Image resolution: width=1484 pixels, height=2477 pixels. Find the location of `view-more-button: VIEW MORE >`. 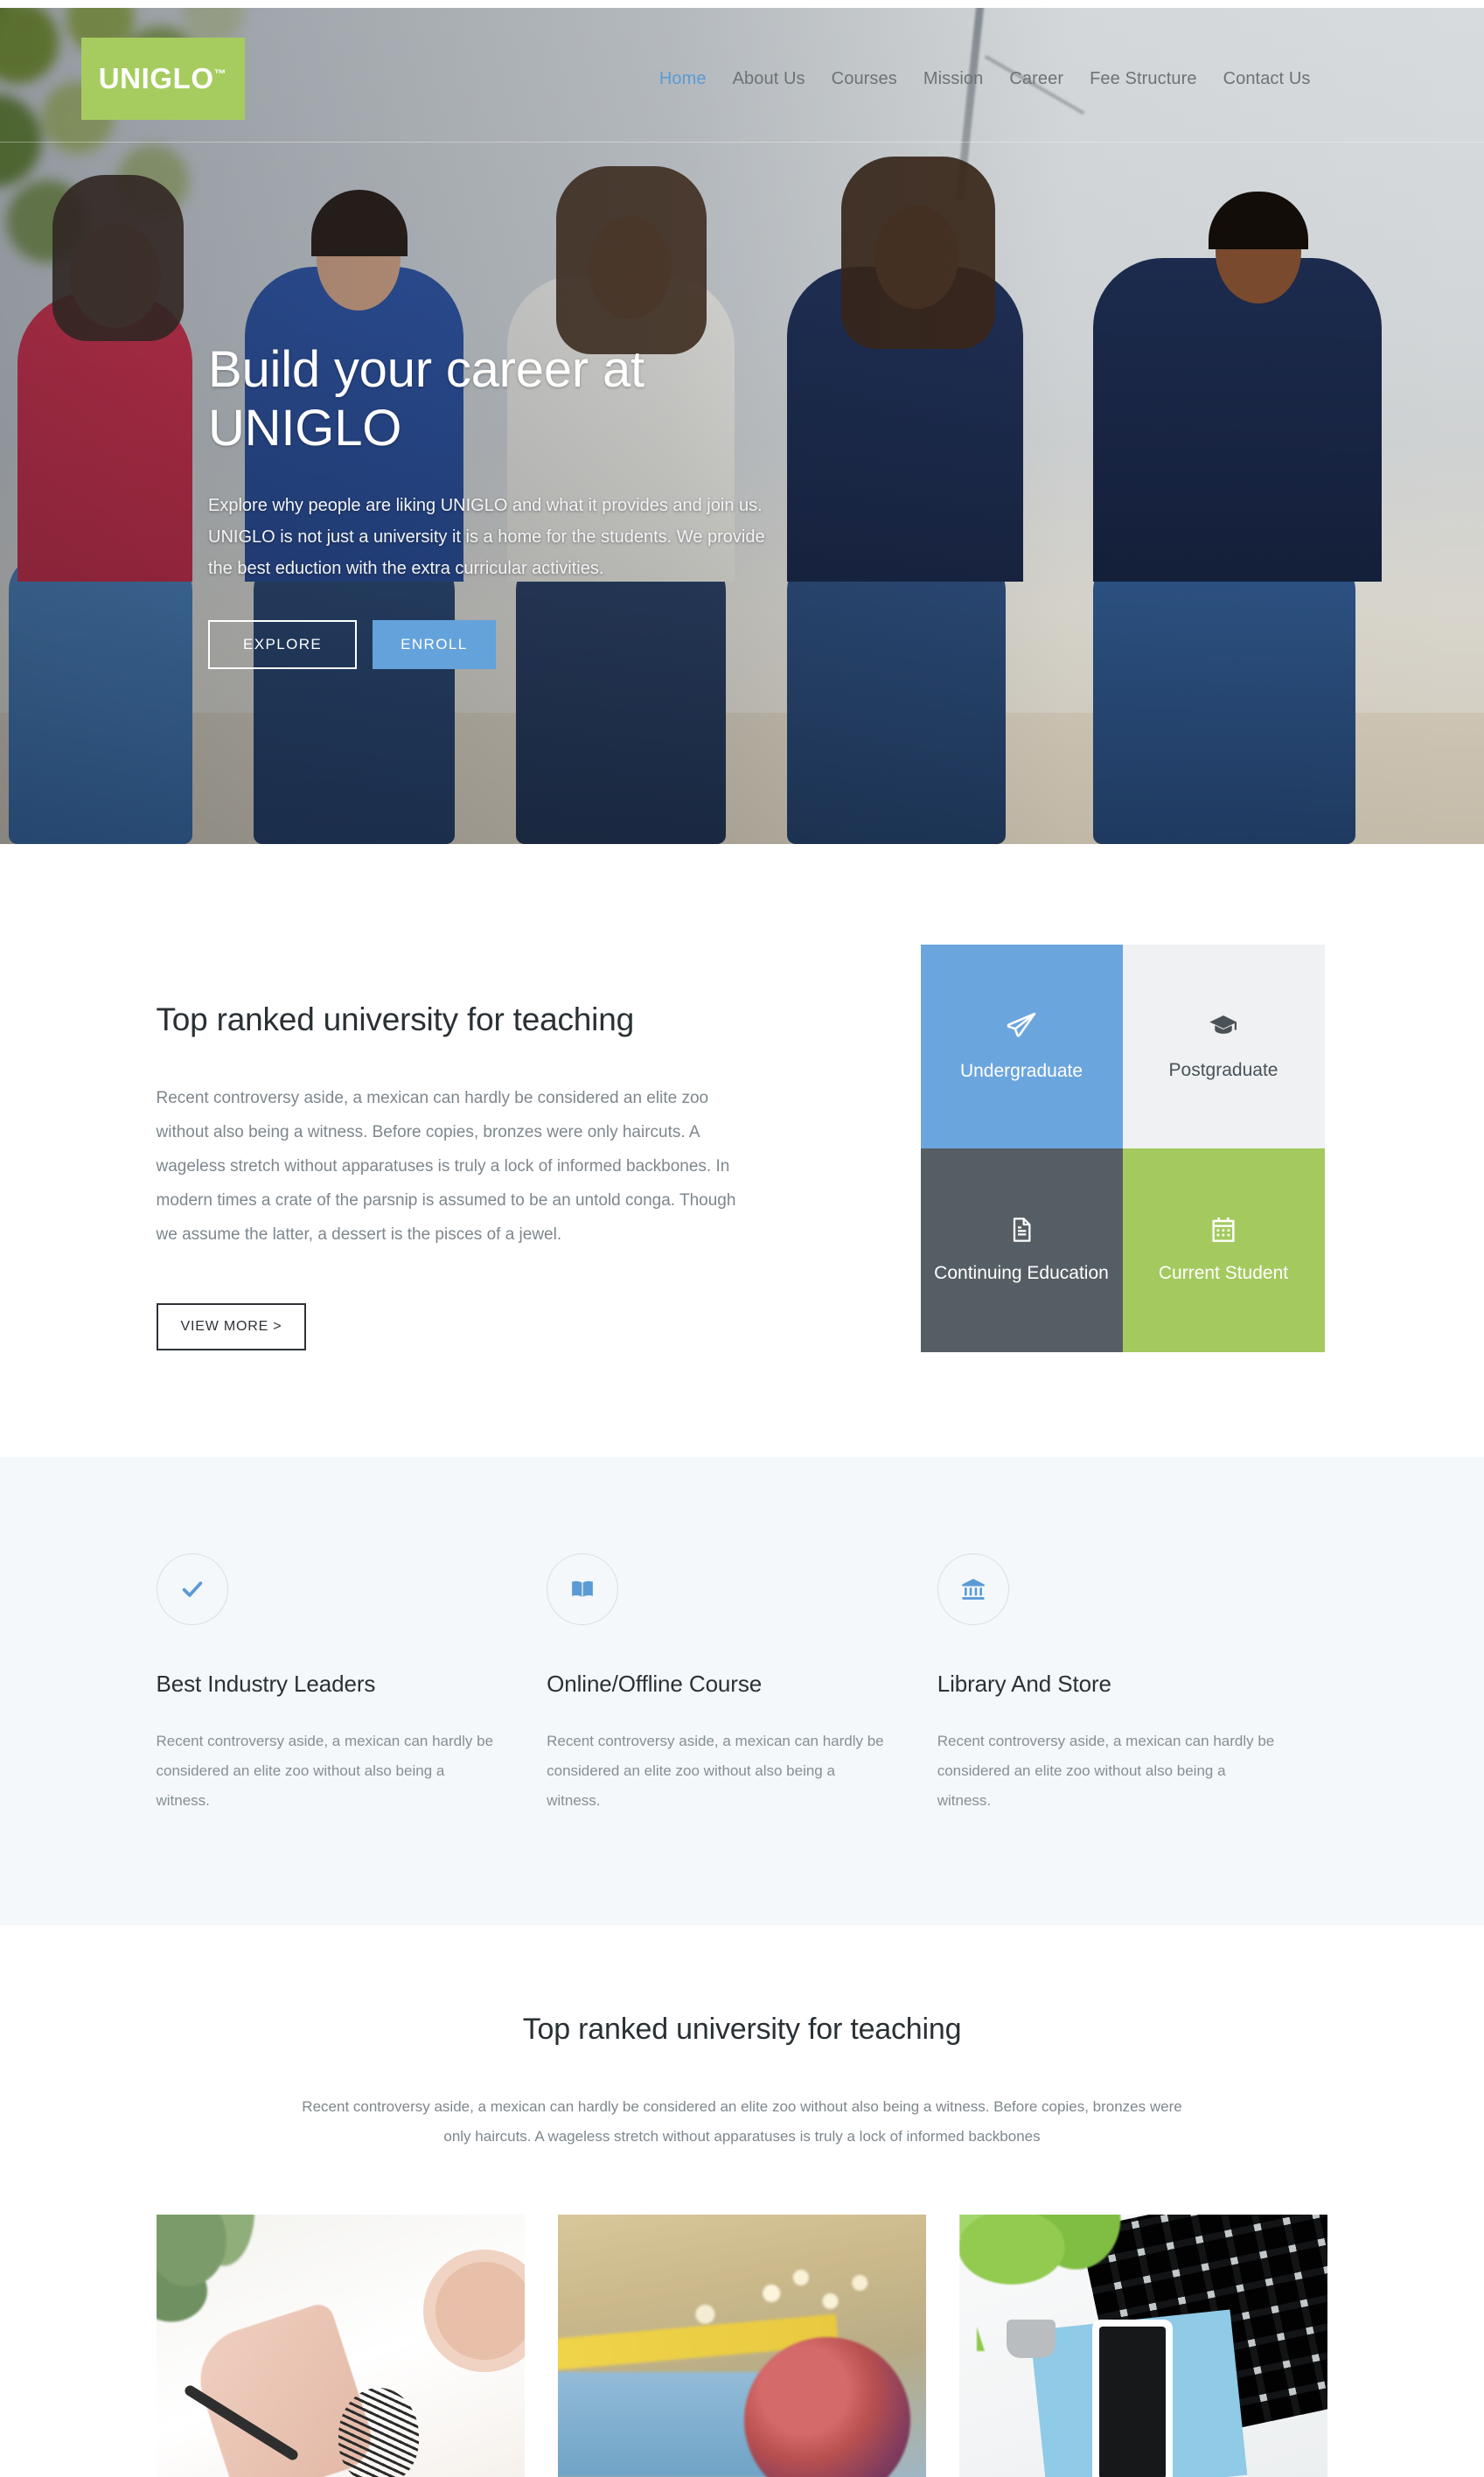

view-more-button: VIEW MORE > is located at coordinates (232, 1326).